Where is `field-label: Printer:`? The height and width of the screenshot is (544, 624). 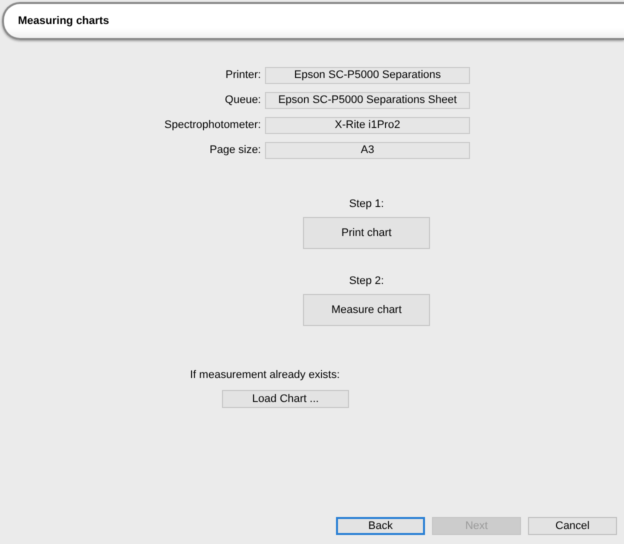
field-label: Printer: is located at coordinates (242, 75).